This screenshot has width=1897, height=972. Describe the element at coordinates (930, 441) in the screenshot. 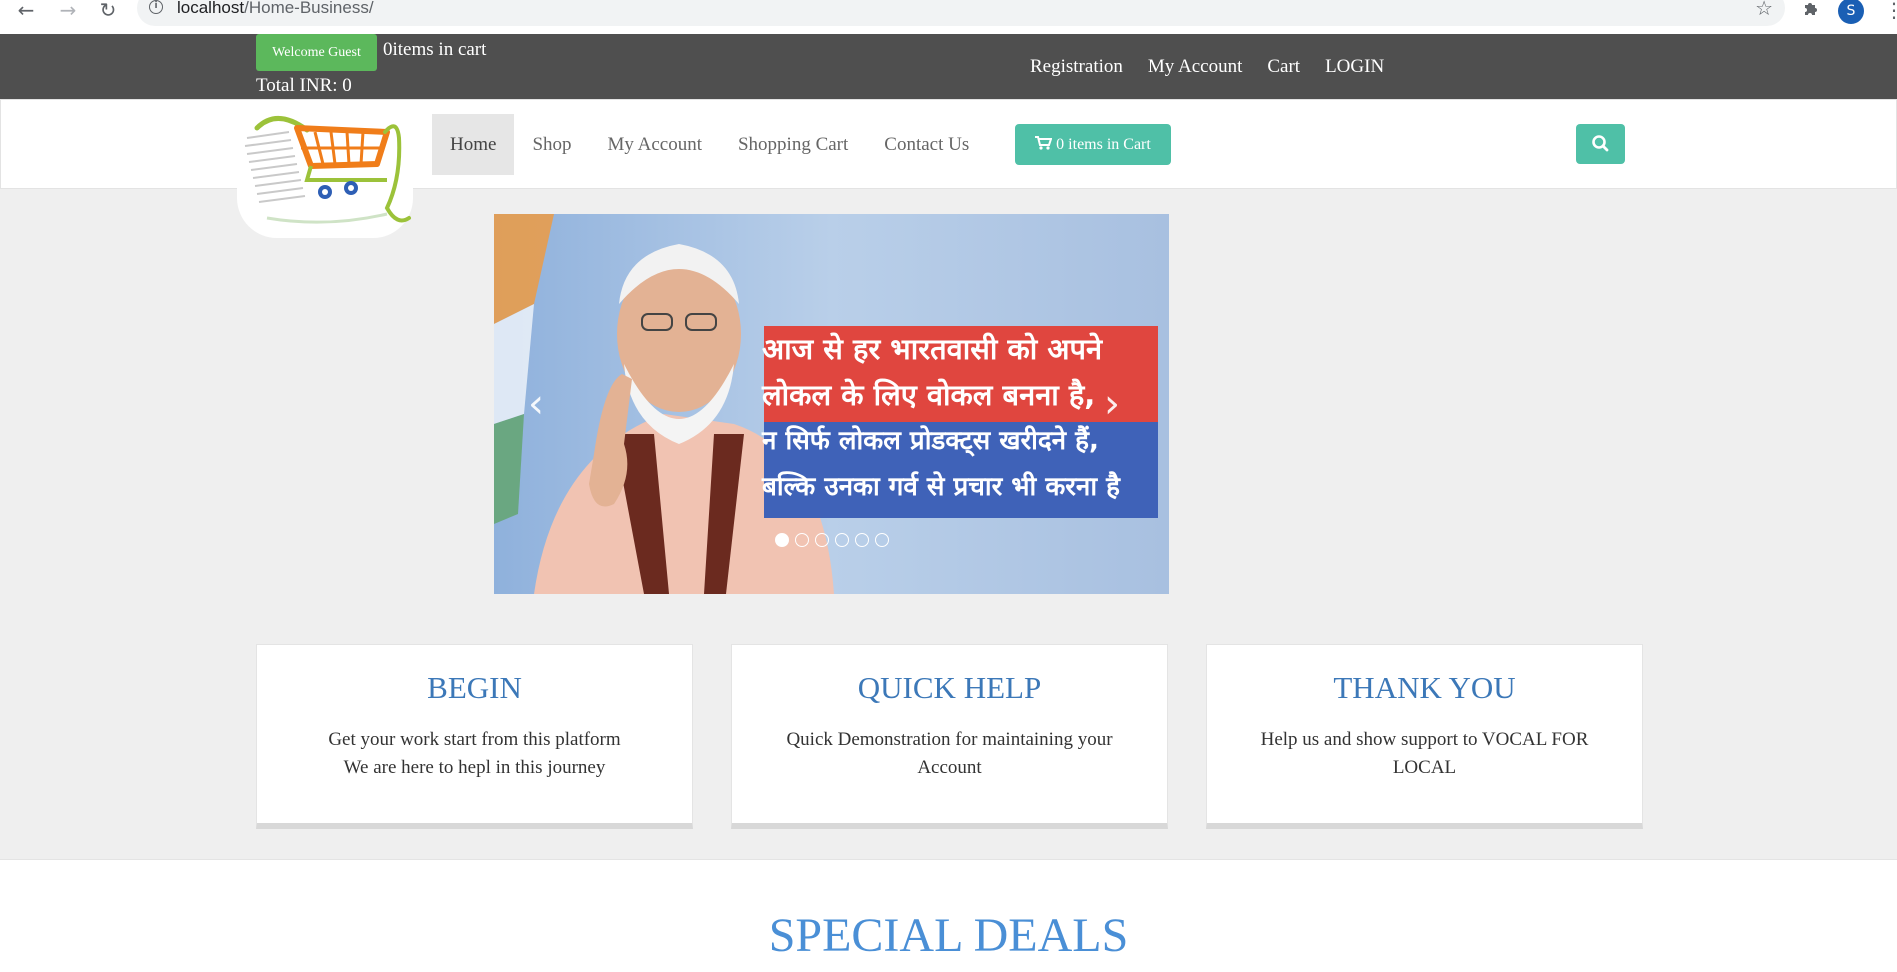

I see `banner-line: न सिर्फ लोकल प्रोडक्ट्स खरीदने हैं,` at that location.